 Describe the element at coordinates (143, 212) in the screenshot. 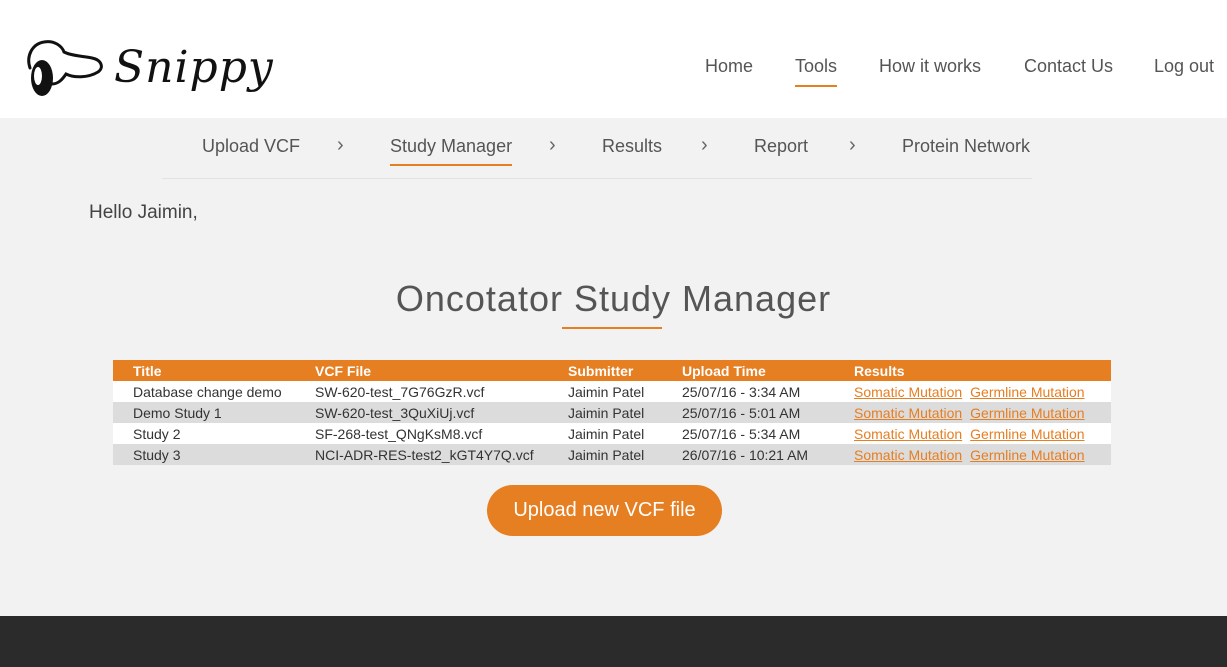

I see `greeting: Hello Jaimin,` at that location.